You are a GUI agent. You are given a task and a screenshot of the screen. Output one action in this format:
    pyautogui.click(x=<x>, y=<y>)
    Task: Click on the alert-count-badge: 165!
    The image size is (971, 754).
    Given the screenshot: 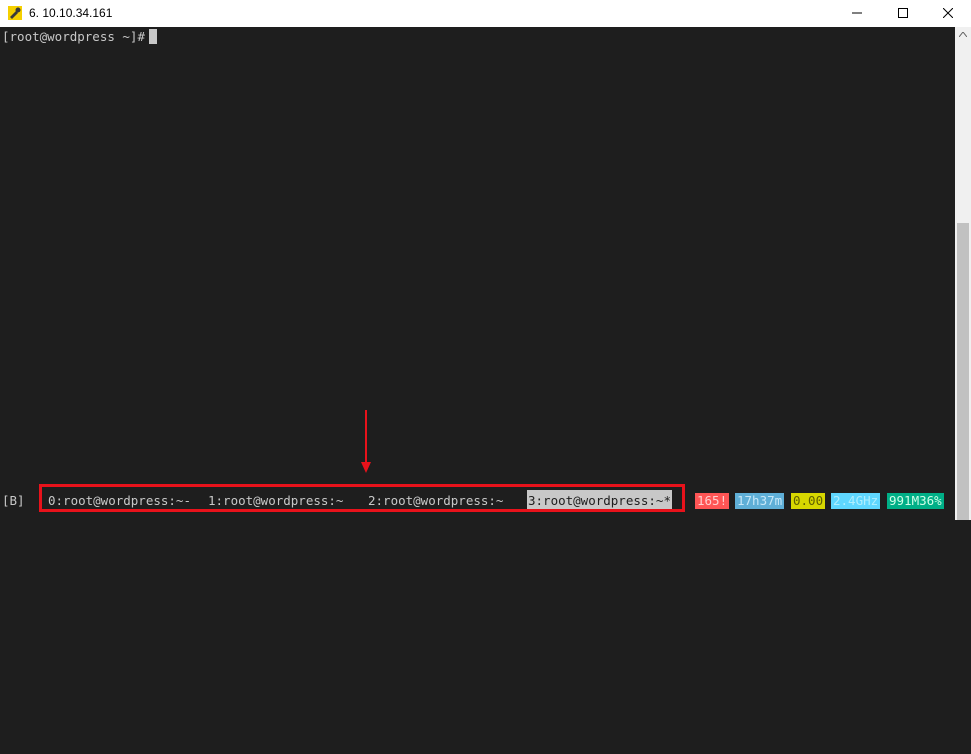 What is the action you would take?
    pyautogui.click(x=712, y=501)
    